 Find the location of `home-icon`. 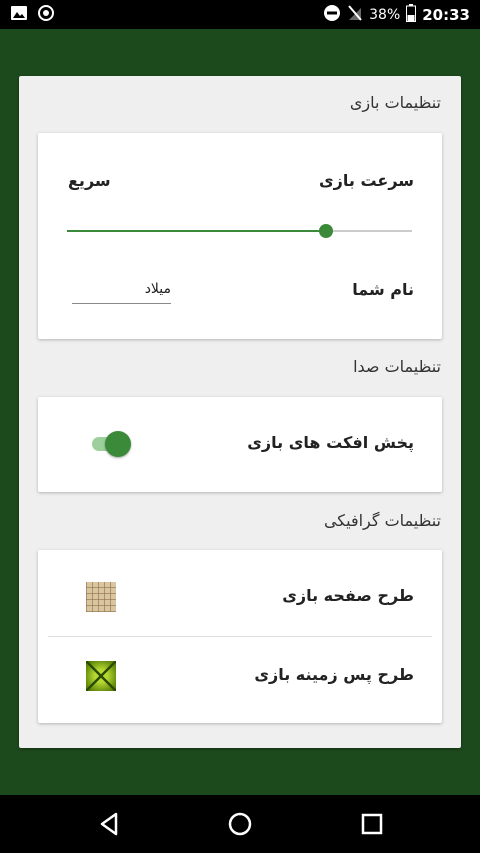

home-icon is located at coordinates (240, 824).